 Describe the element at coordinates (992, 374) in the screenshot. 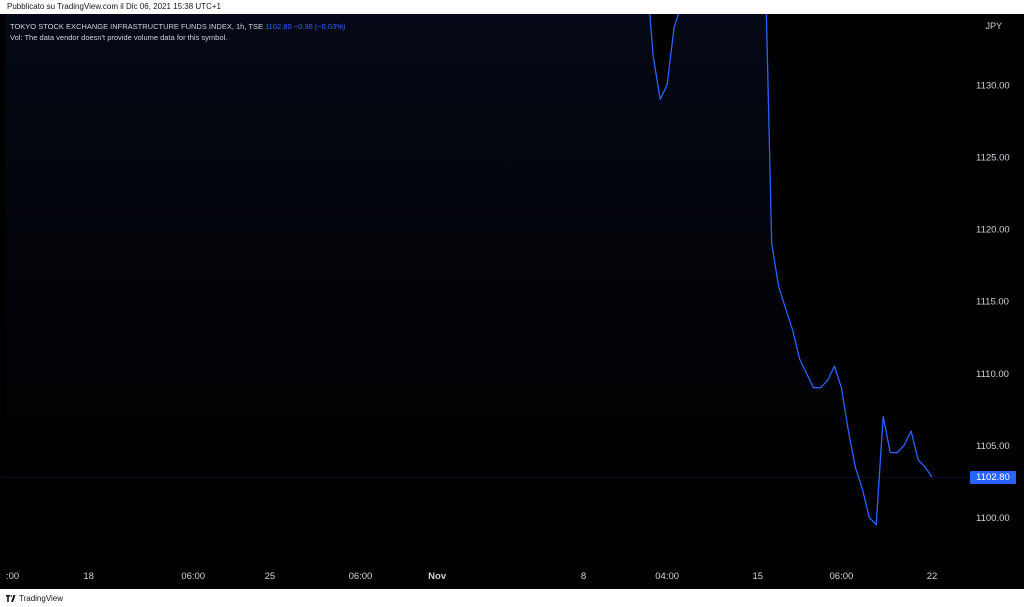

I see `y-tick-label: 1110.00` at that location.